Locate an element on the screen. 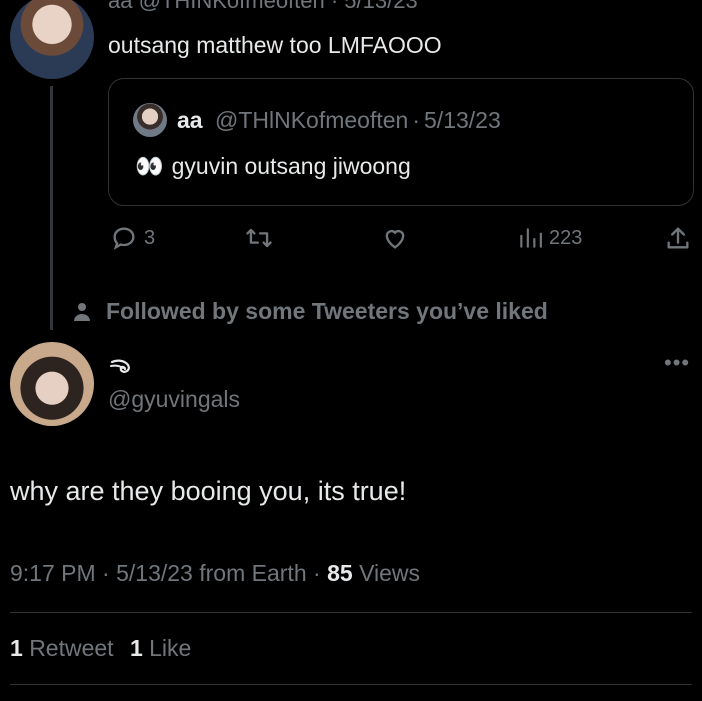 The height and width of the screenshot is (701, 702). retweets-link: 1 Retweet is located at coordinates (65, 648).